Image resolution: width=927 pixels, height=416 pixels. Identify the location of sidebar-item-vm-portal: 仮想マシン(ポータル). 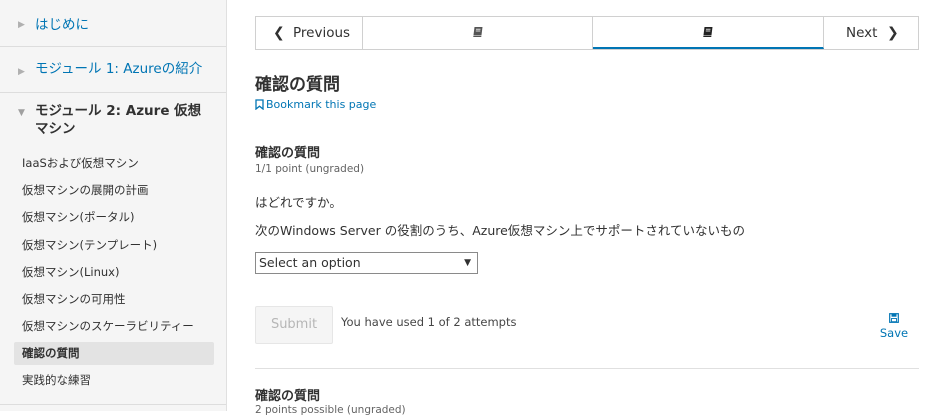
(114, 217).